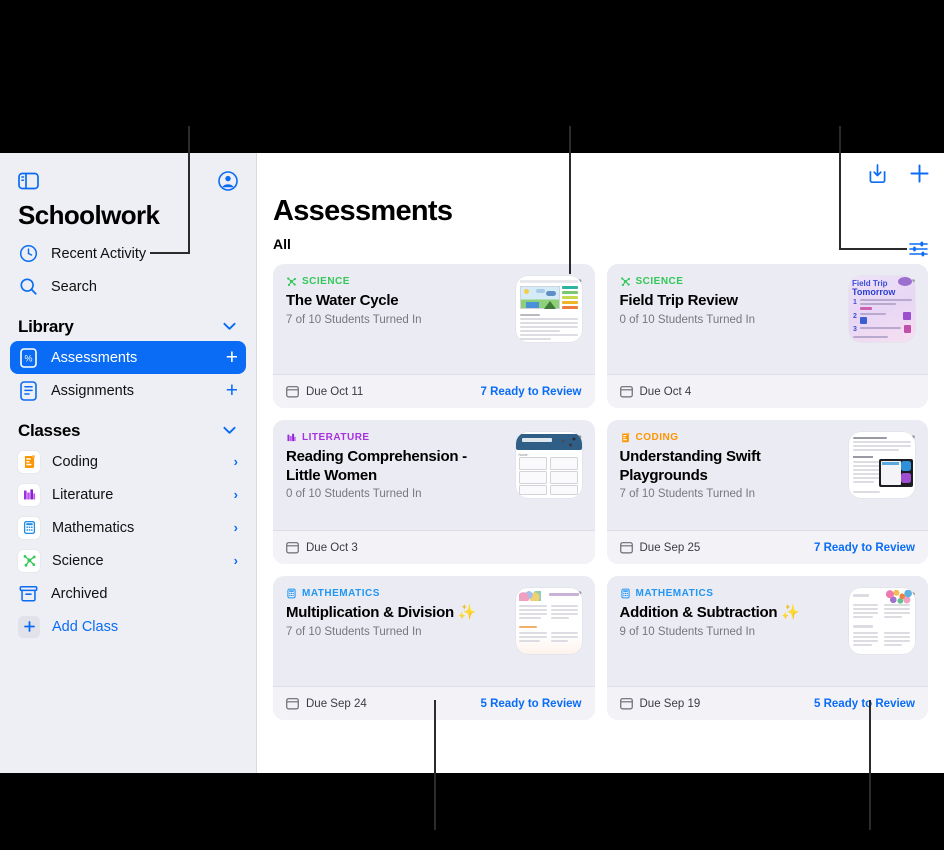 This screenshot has width=944, height=850. What do you see at coordinates (232, 357) in the screenshot?
I see `add-assessment-button: +` at bounding box center [232, 357].